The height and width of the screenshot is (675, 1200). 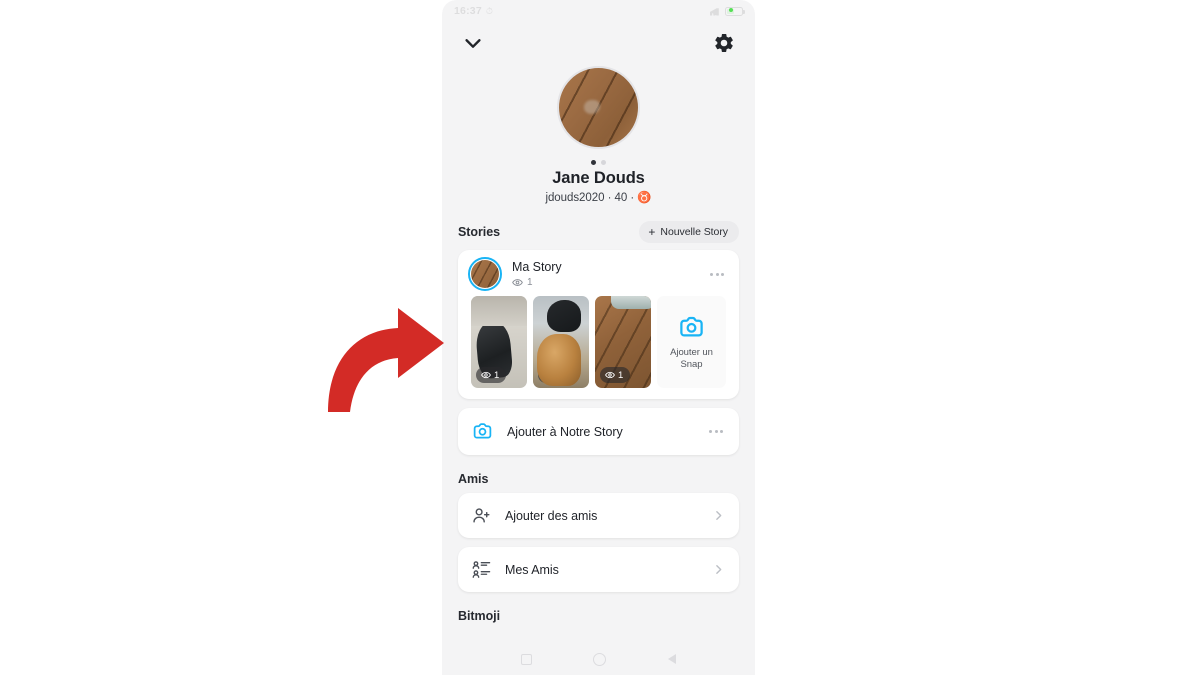 I want to click on alarm-icon: ⏱, so click(x=489, y=10).